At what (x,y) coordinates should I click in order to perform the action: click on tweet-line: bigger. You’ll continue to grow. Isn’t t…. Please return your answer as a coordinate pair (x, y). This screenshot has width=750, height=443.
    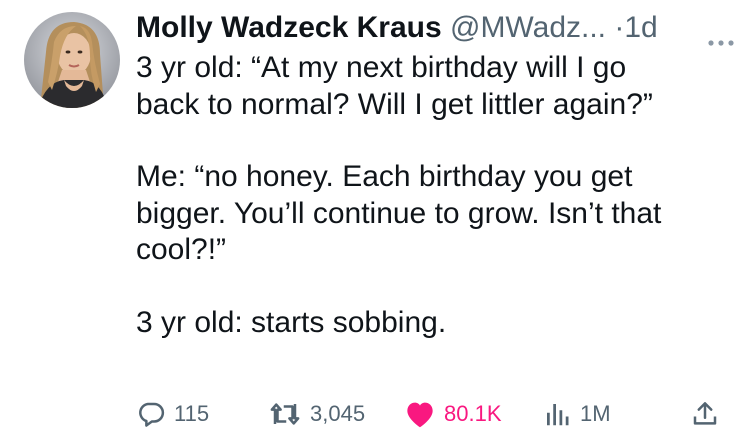
    Looking at the image, I should click on (399, 213).